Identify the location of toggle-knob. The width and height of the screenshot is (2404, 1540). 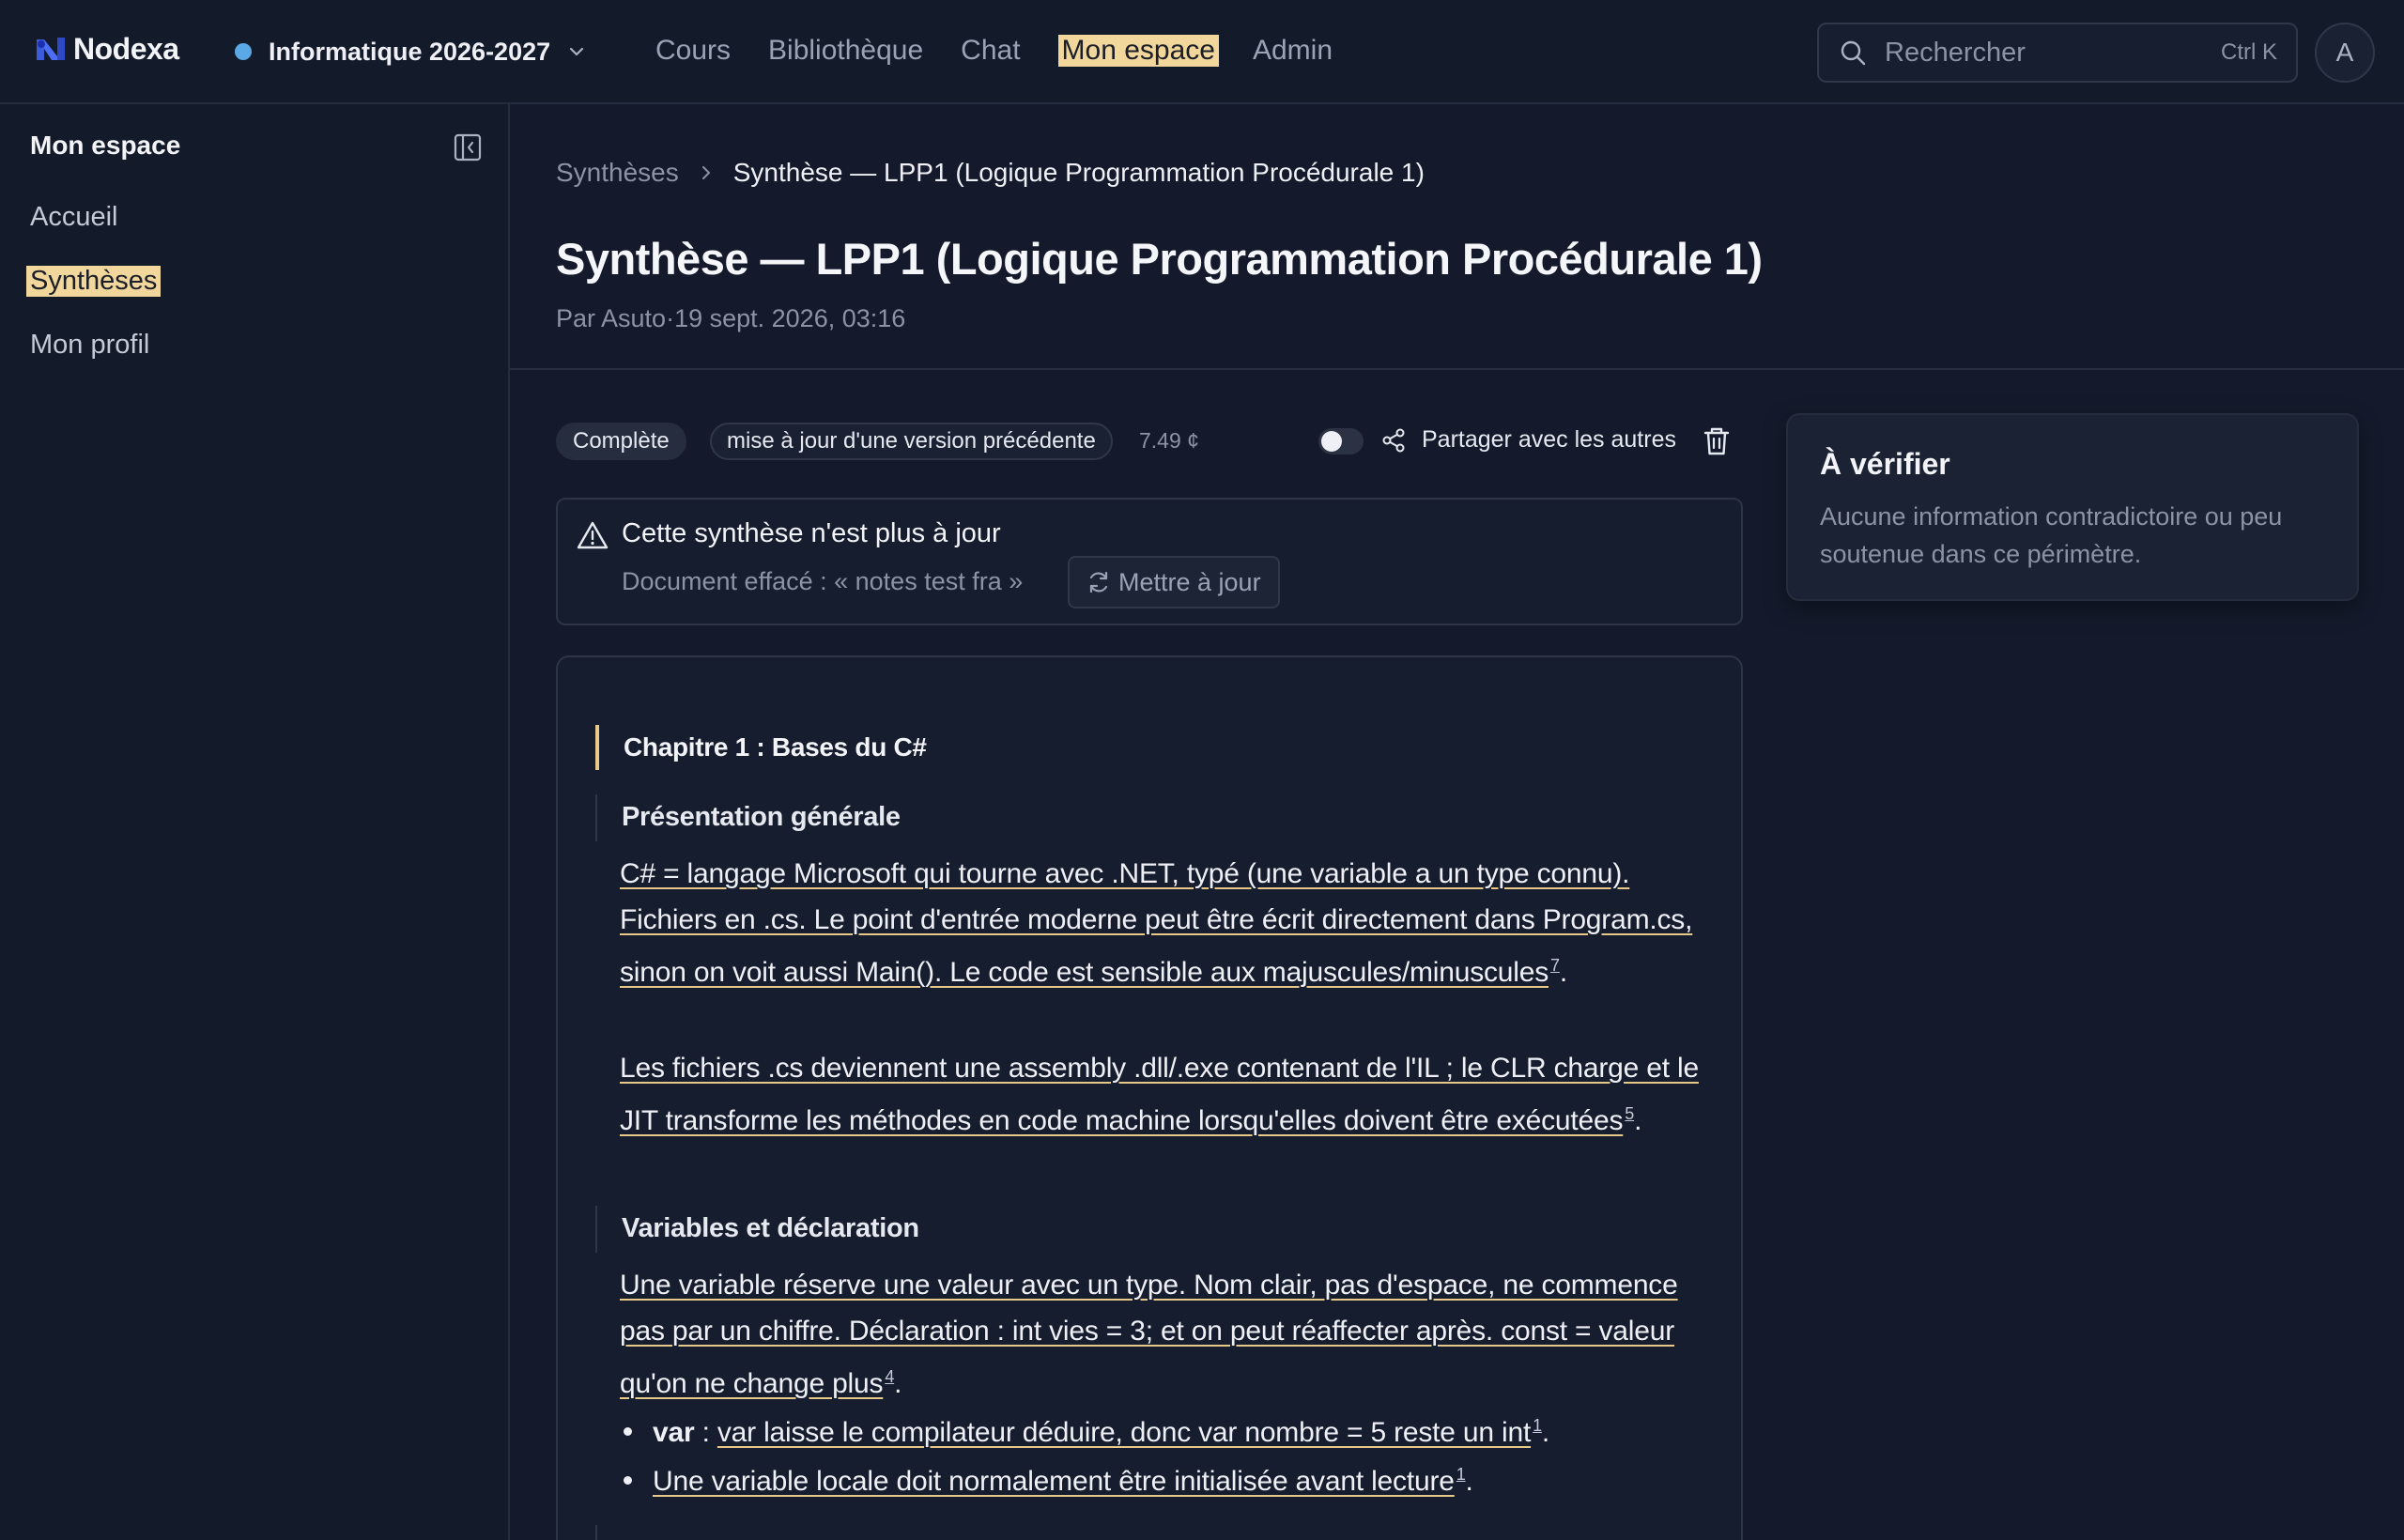
(1331, 441).